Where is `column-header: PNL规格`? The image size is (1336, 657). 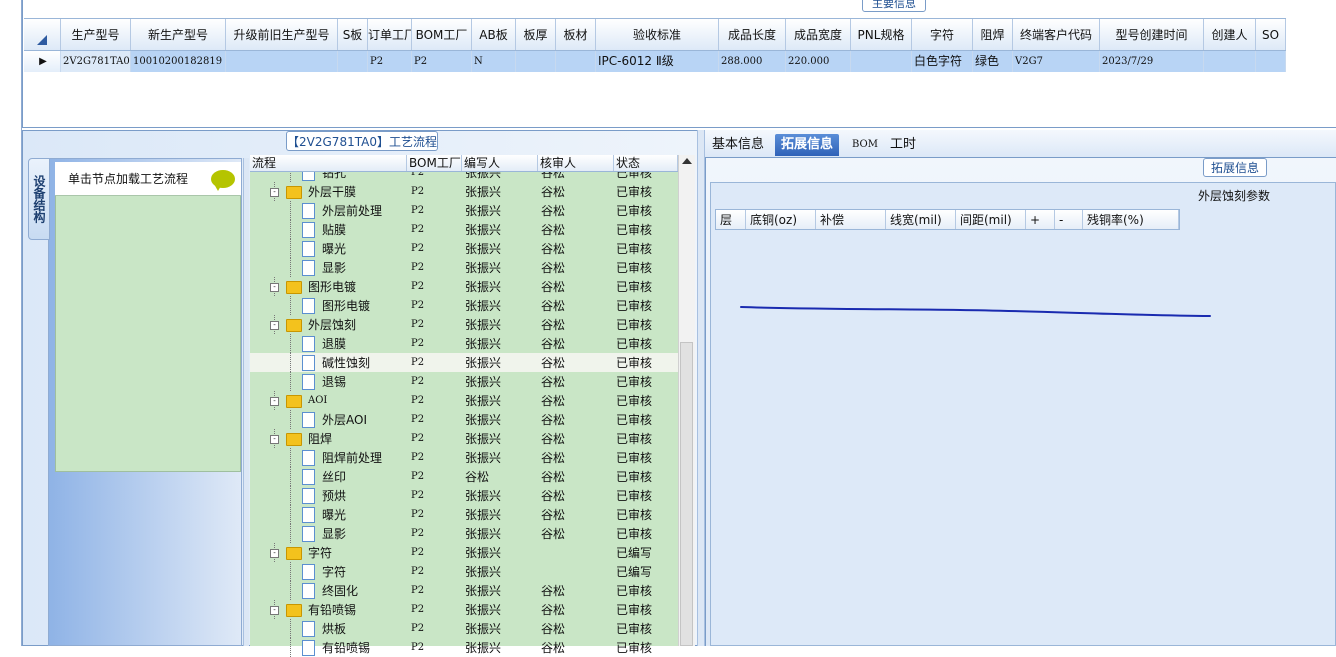 column-header: PNL规格 is located at coordinates (881, 34).